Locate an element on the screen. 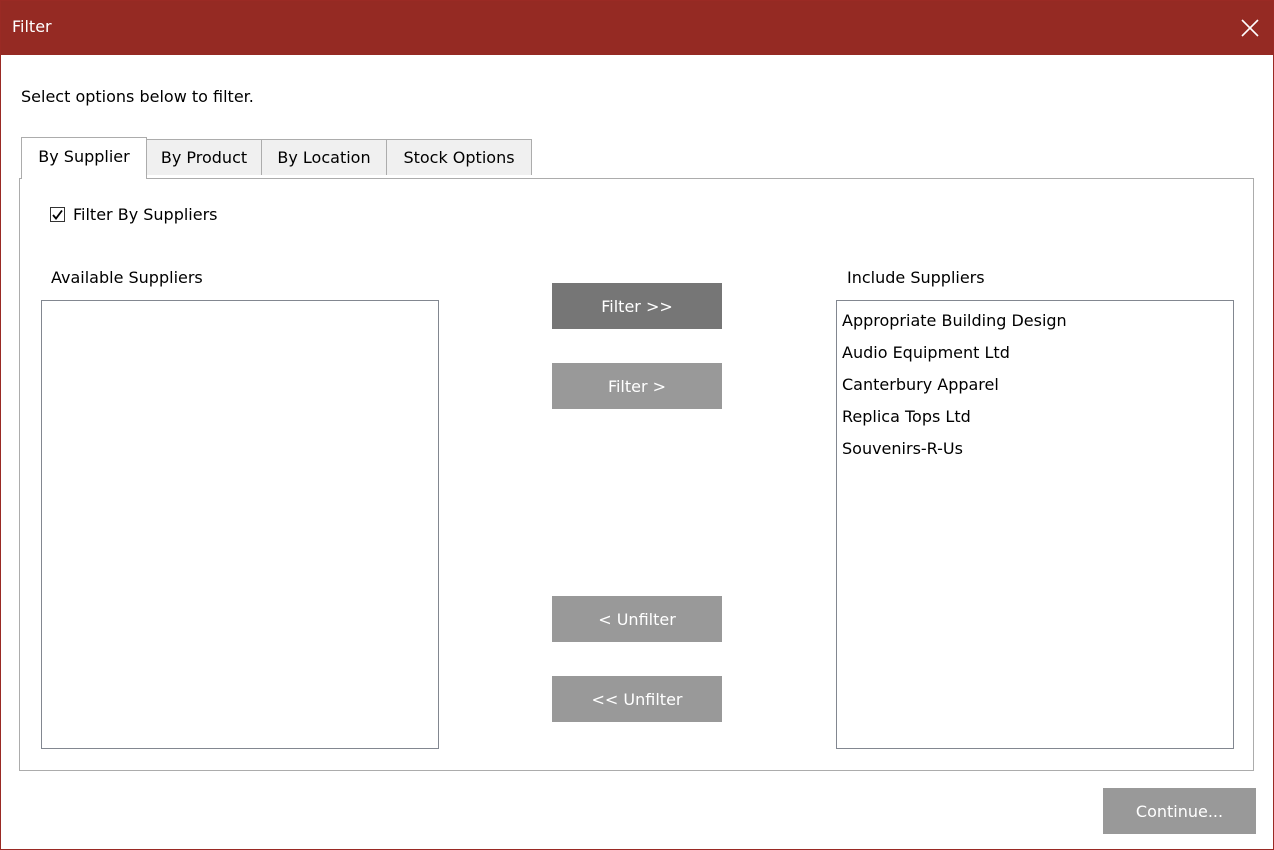 The width and height of the screenshot is (1274, 850). tab-stock-options: Stock Options is located at coordinates (459, 157).